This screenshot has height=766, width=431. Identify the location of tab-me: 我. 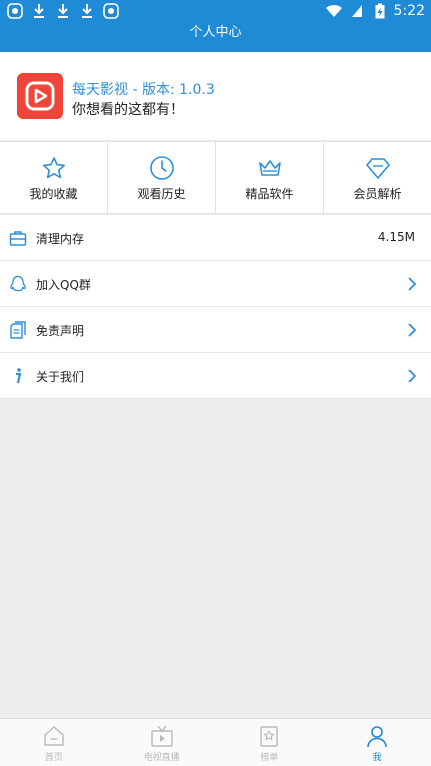
(377, 742).